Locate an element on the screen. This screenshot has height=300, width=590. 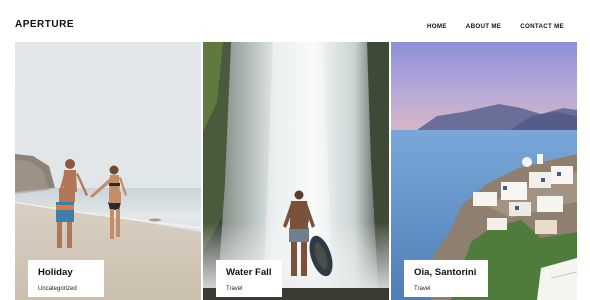
post-title: Oia, Santorini is located at coordinates (446, 273).